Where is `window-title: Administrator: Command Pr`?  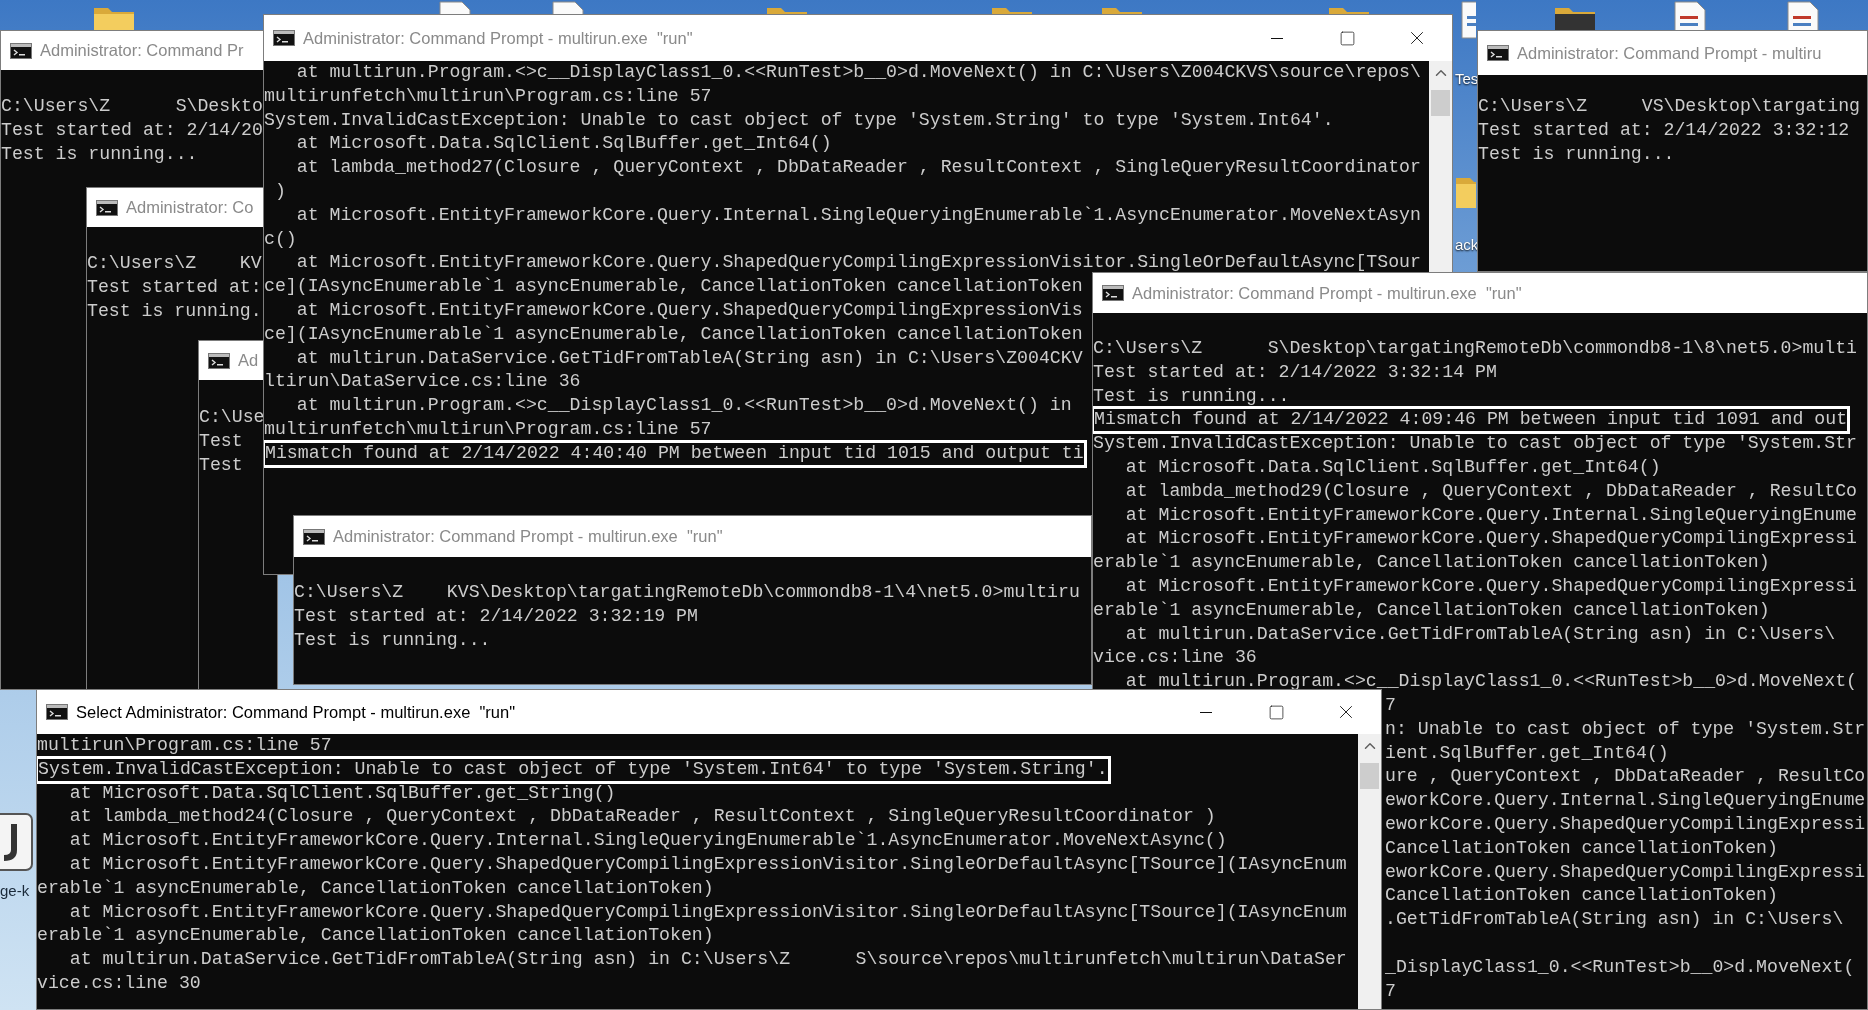
window-title: Administrator: Command Pr is located at coordinates (142, 51).